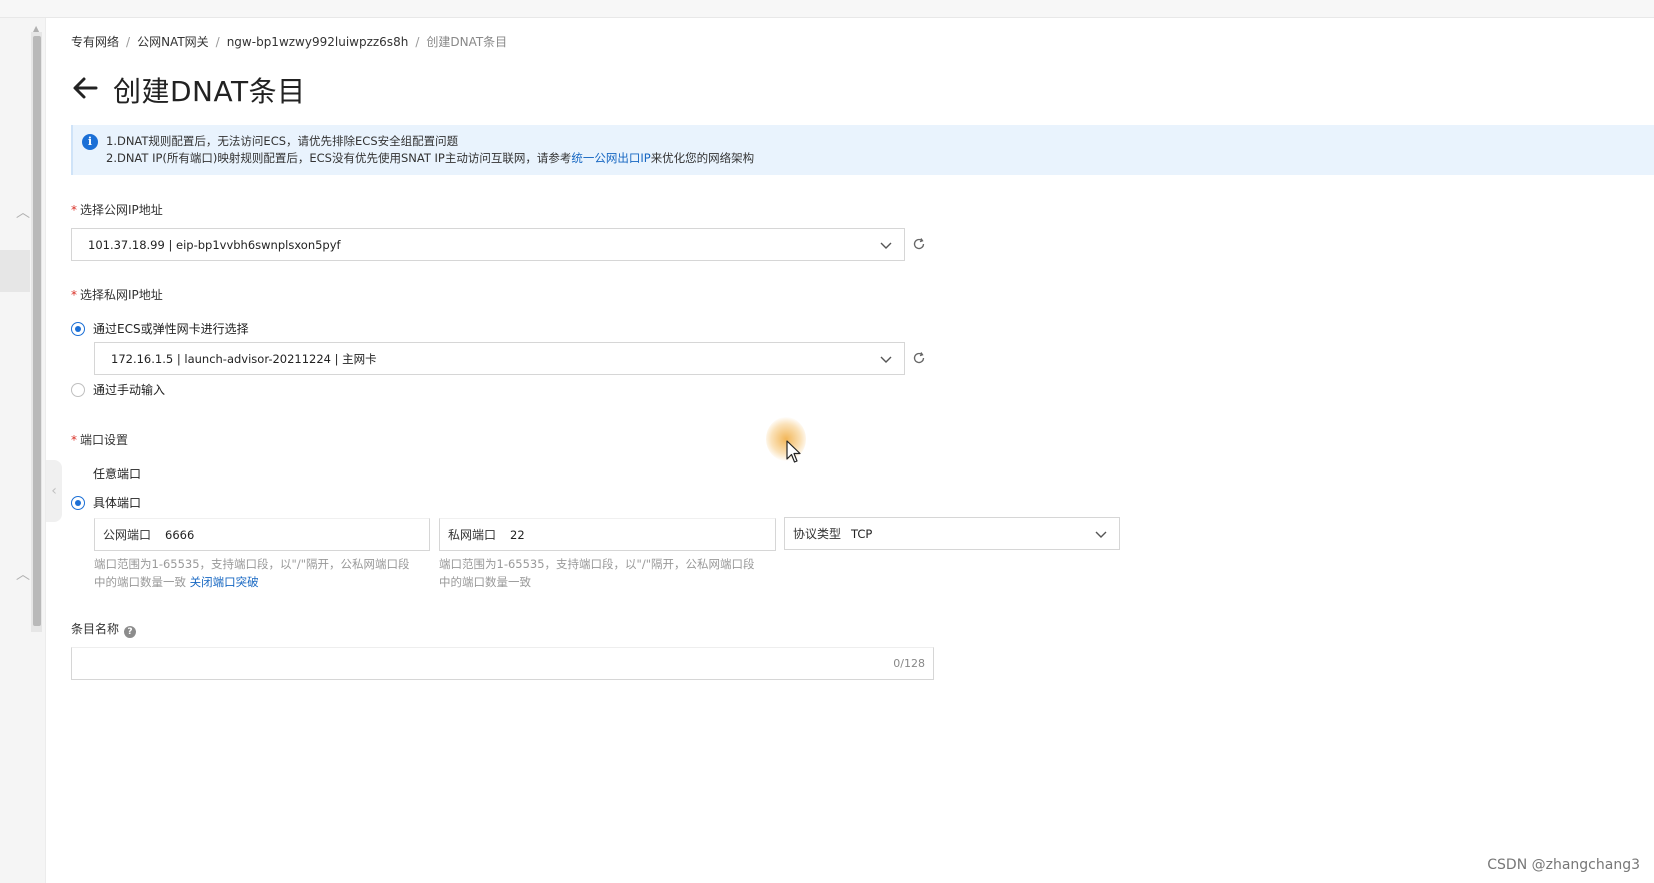 The height and width of the screenshot is (883, 1654). Describe the element at coordinates (23, 575) in the screenshot. I see `rail-up-arrow-icon-2: ︿` at that location.